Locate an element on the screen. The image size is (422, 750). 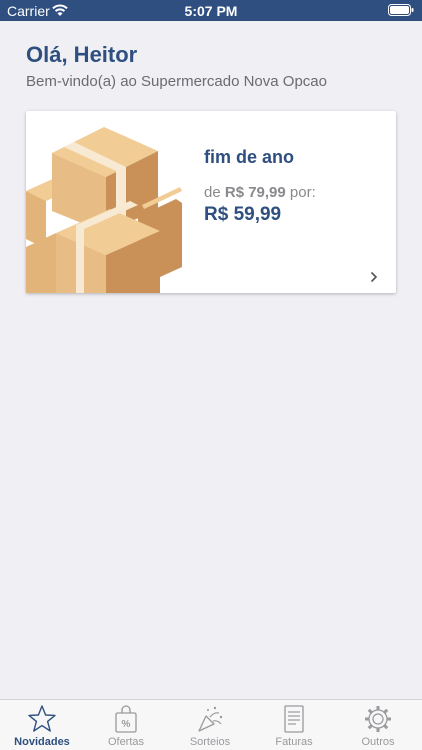
offer-title: fim de ano is located at coordinates (249, 157).